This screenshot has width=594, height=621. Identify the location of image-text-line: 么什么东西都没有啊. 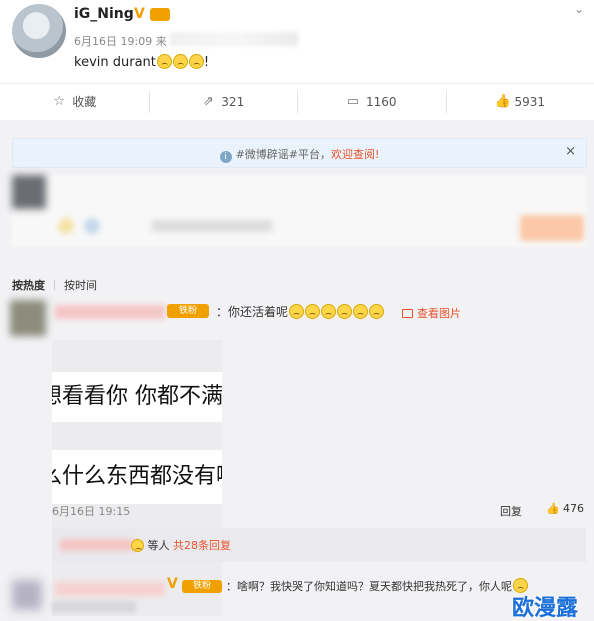
(137, 477).